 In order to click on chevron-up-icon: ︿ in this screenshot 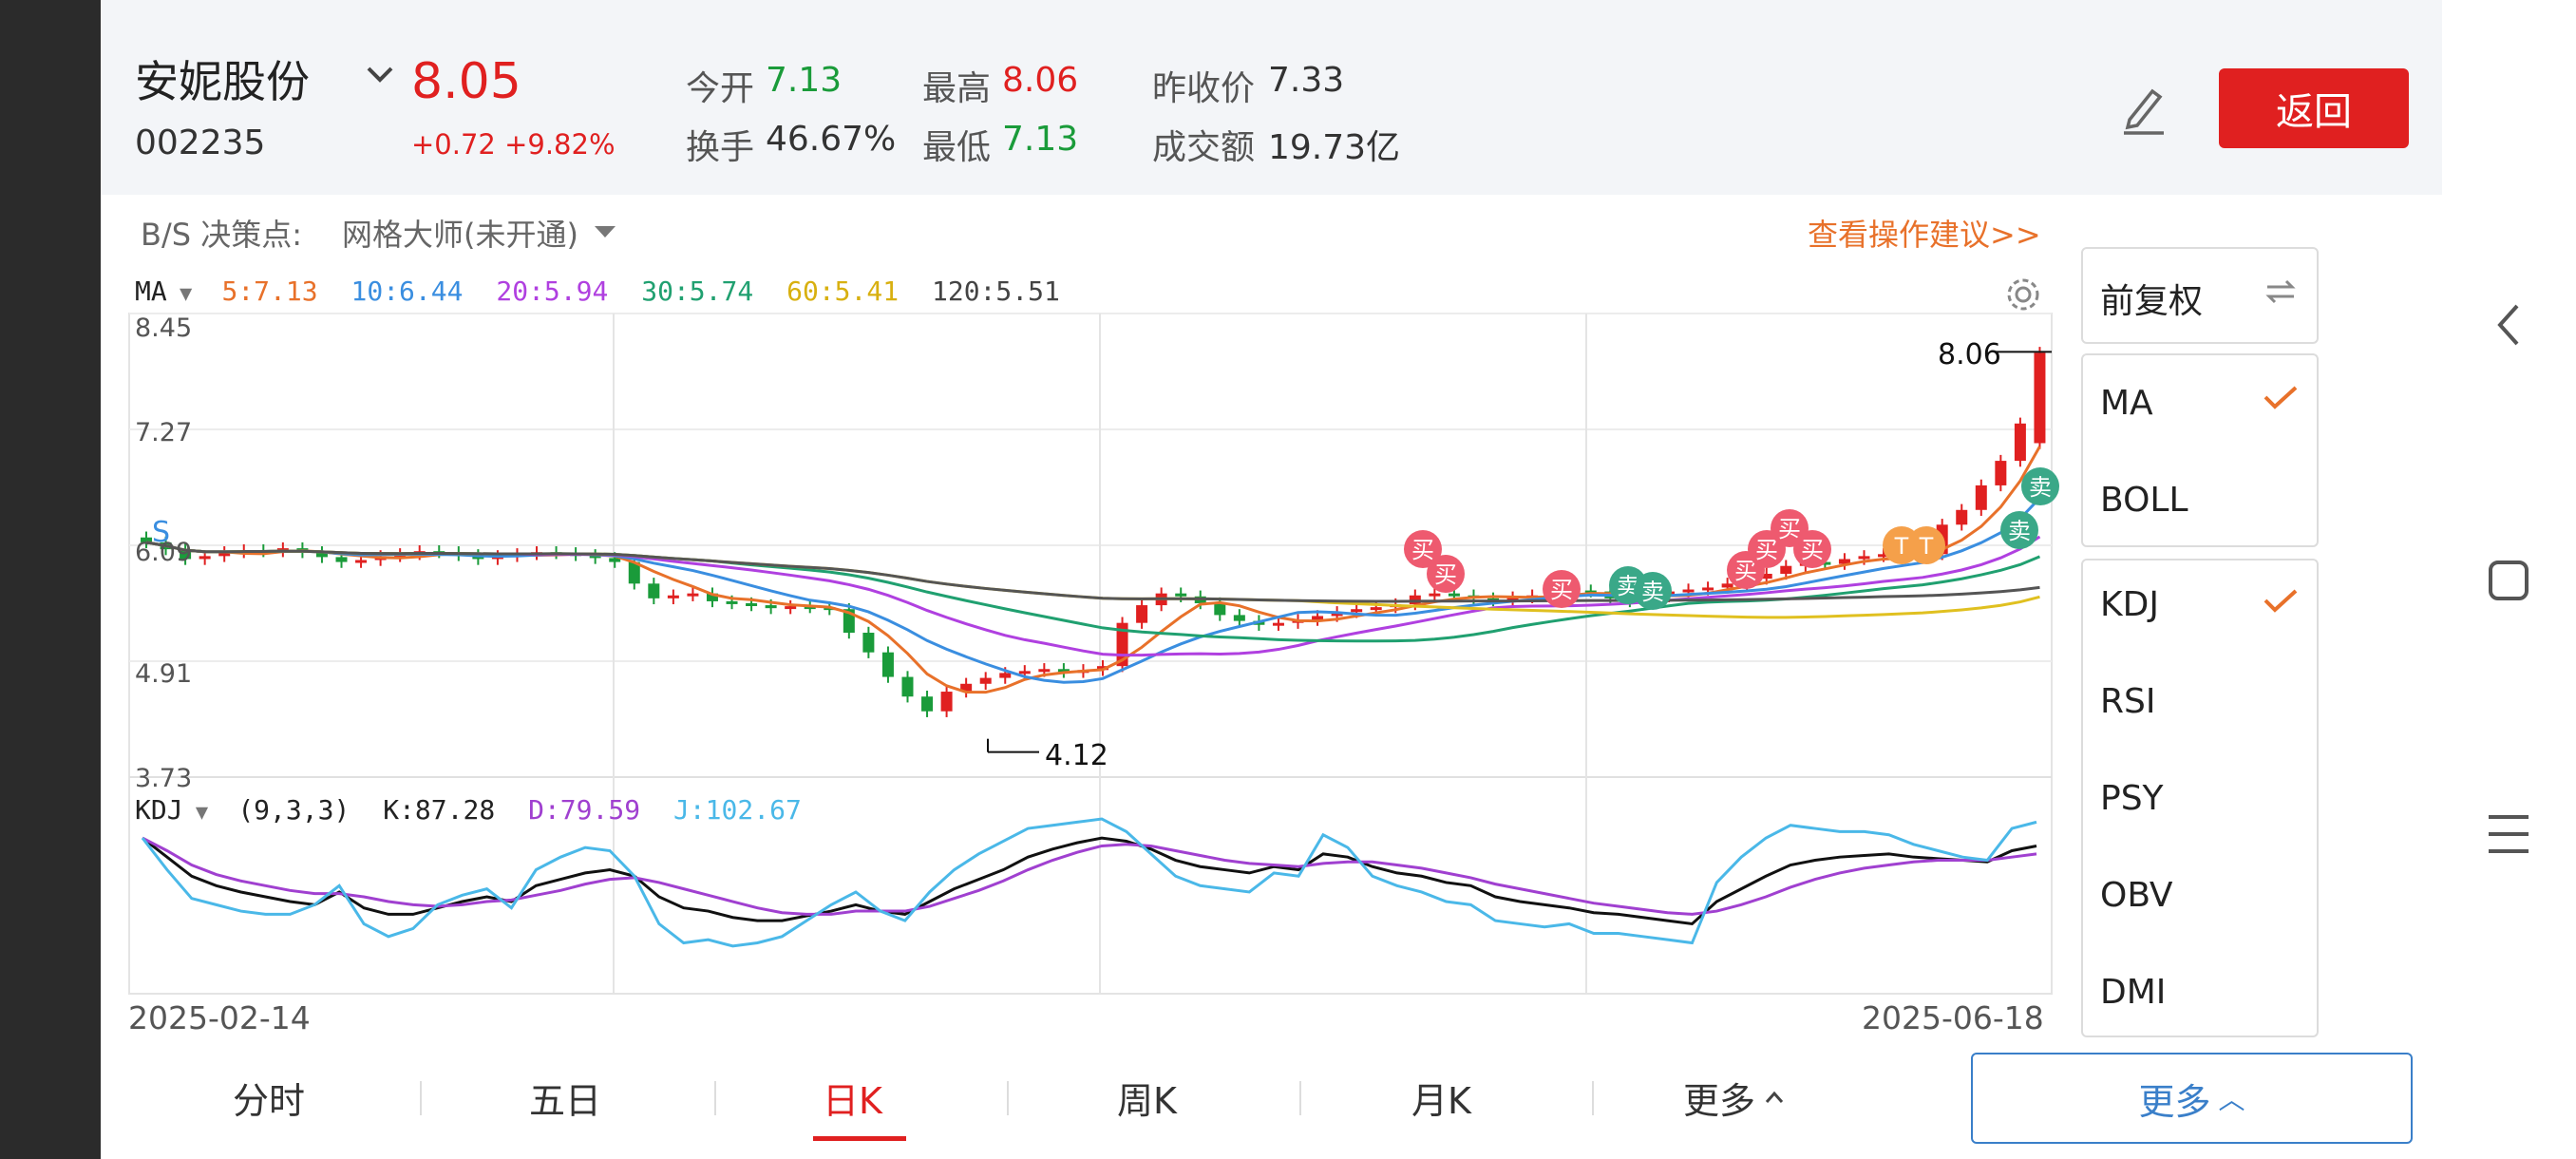, I will do `click(2231, 1099)`.